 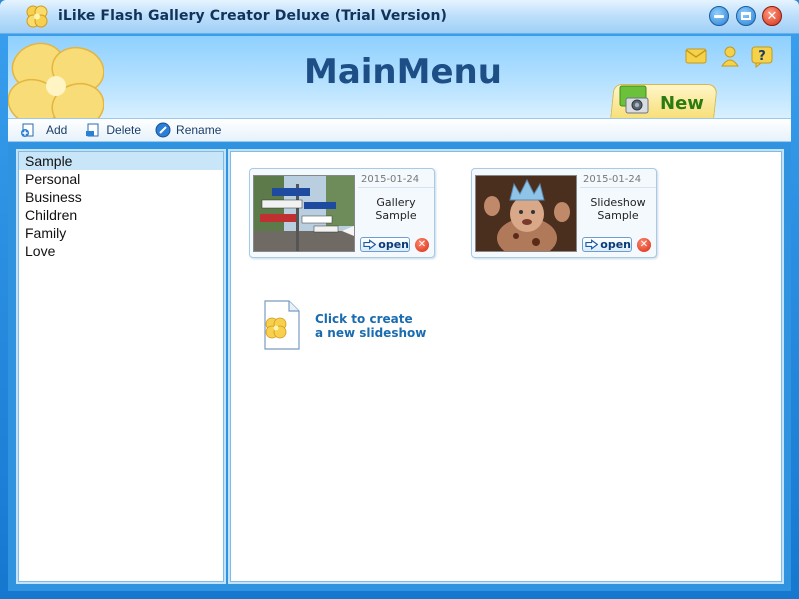 What do you see at coordinates (618, 202) in the screenshot?
I see `project-name-line1: Slideshow` at bounding box center [618, 202].